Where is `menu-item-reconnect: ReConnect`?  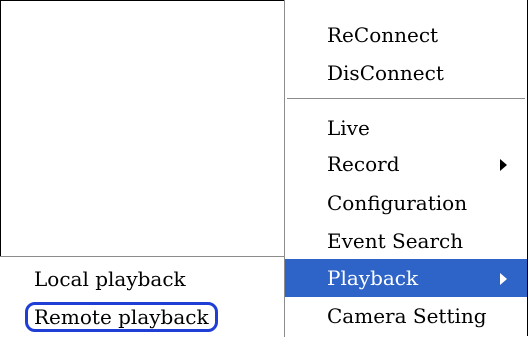 menu-item-reconnect: ReConnect is located at coordinates (406, 35).